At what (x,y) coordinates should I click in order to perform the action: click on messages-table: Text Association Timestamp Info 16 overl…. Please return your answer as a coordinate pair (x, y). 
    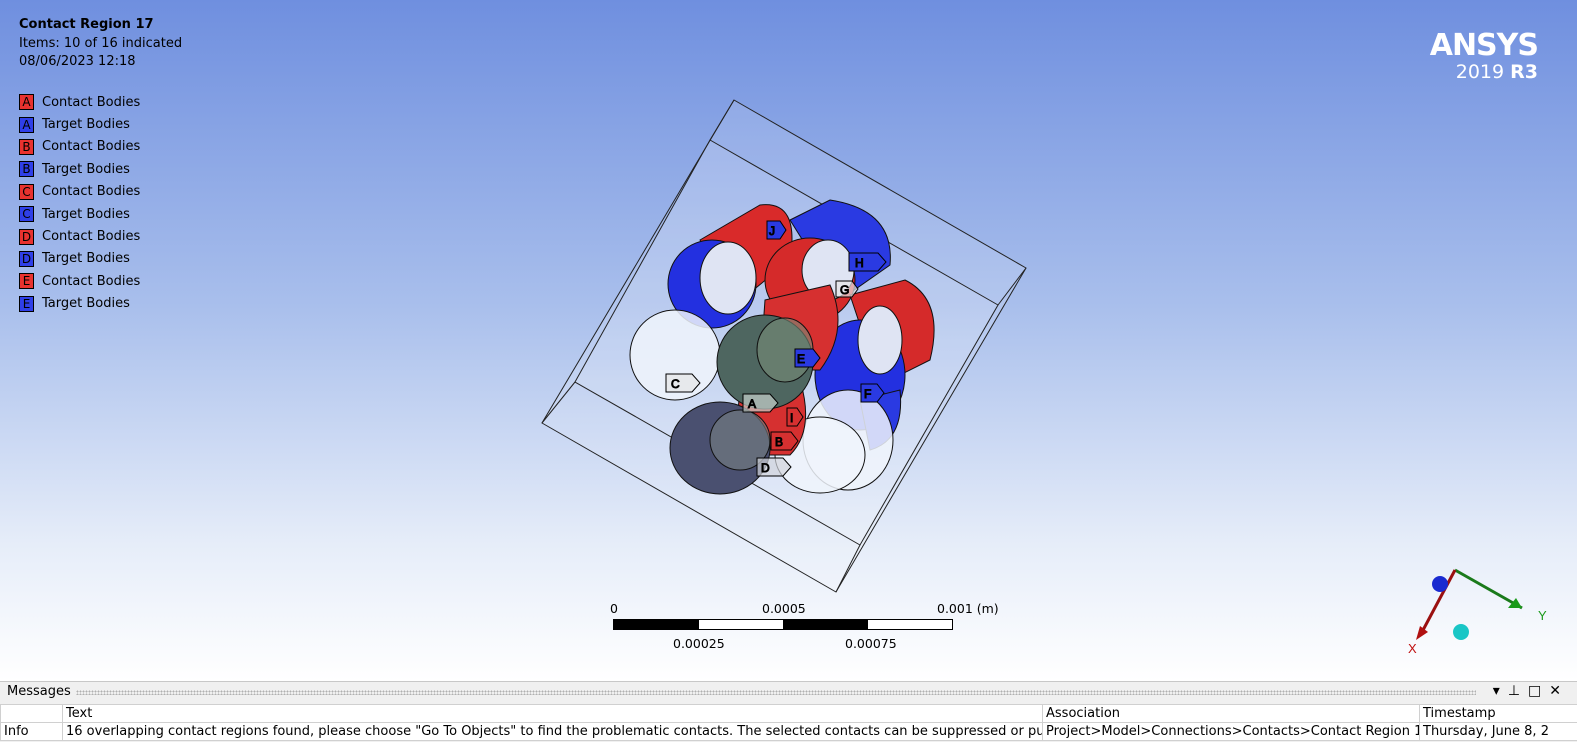
    Looking at the image, I should click on (788, 722).